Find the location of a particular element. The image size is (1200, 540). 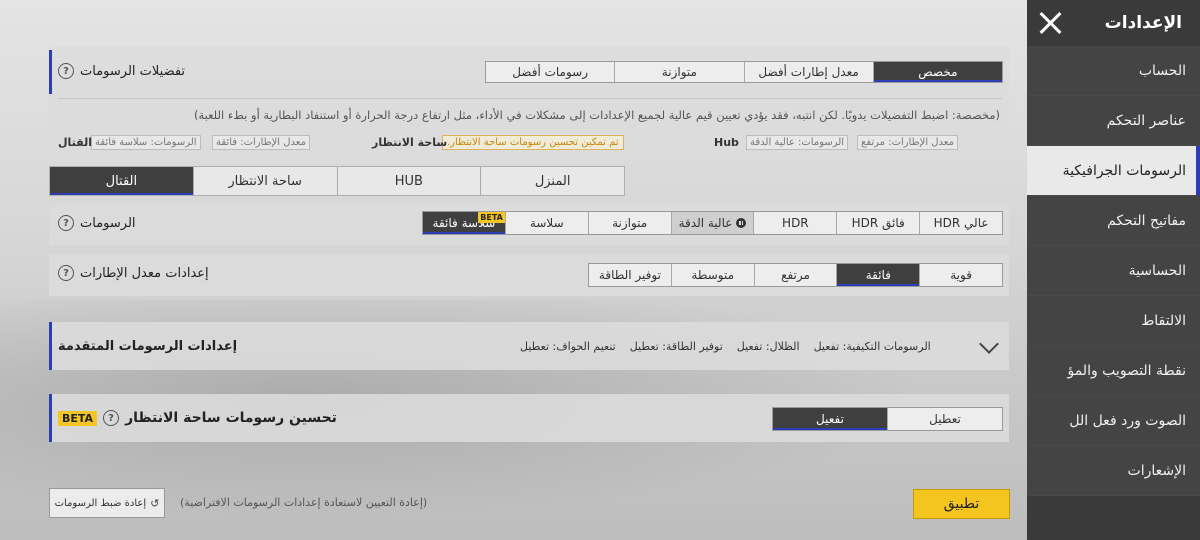

fps-option-label: فائقة is located at coordinates (878, 275).